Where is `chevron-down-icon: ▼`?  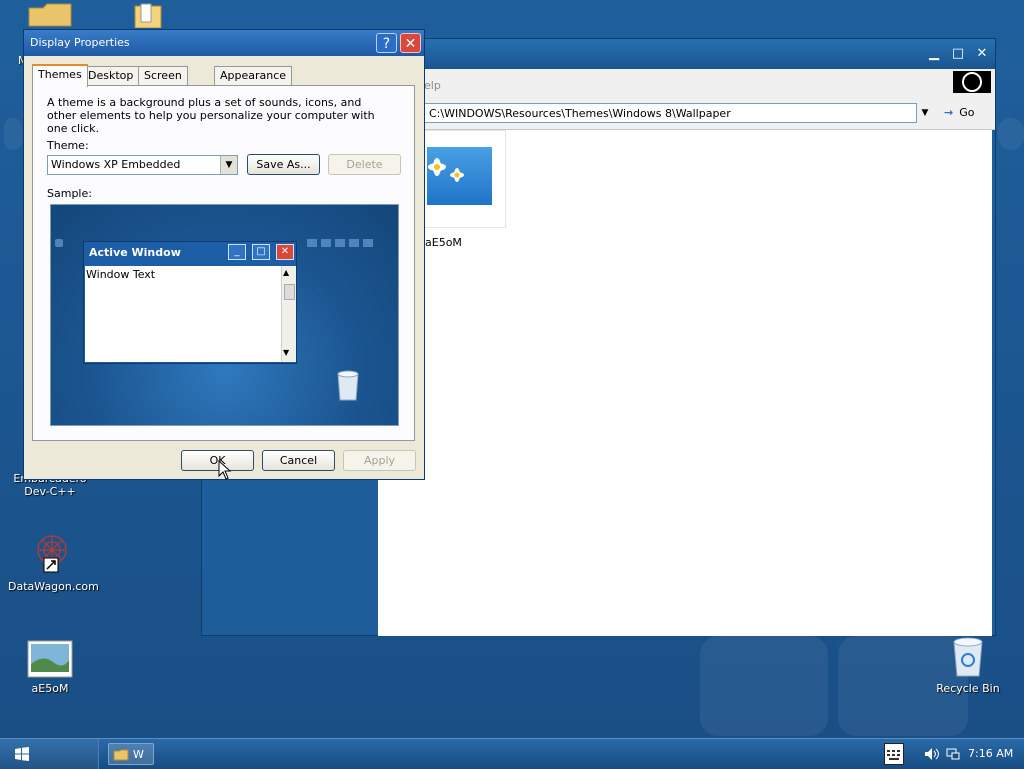 chevron-down-icon: ▼ is located at coordinates (228, 165).